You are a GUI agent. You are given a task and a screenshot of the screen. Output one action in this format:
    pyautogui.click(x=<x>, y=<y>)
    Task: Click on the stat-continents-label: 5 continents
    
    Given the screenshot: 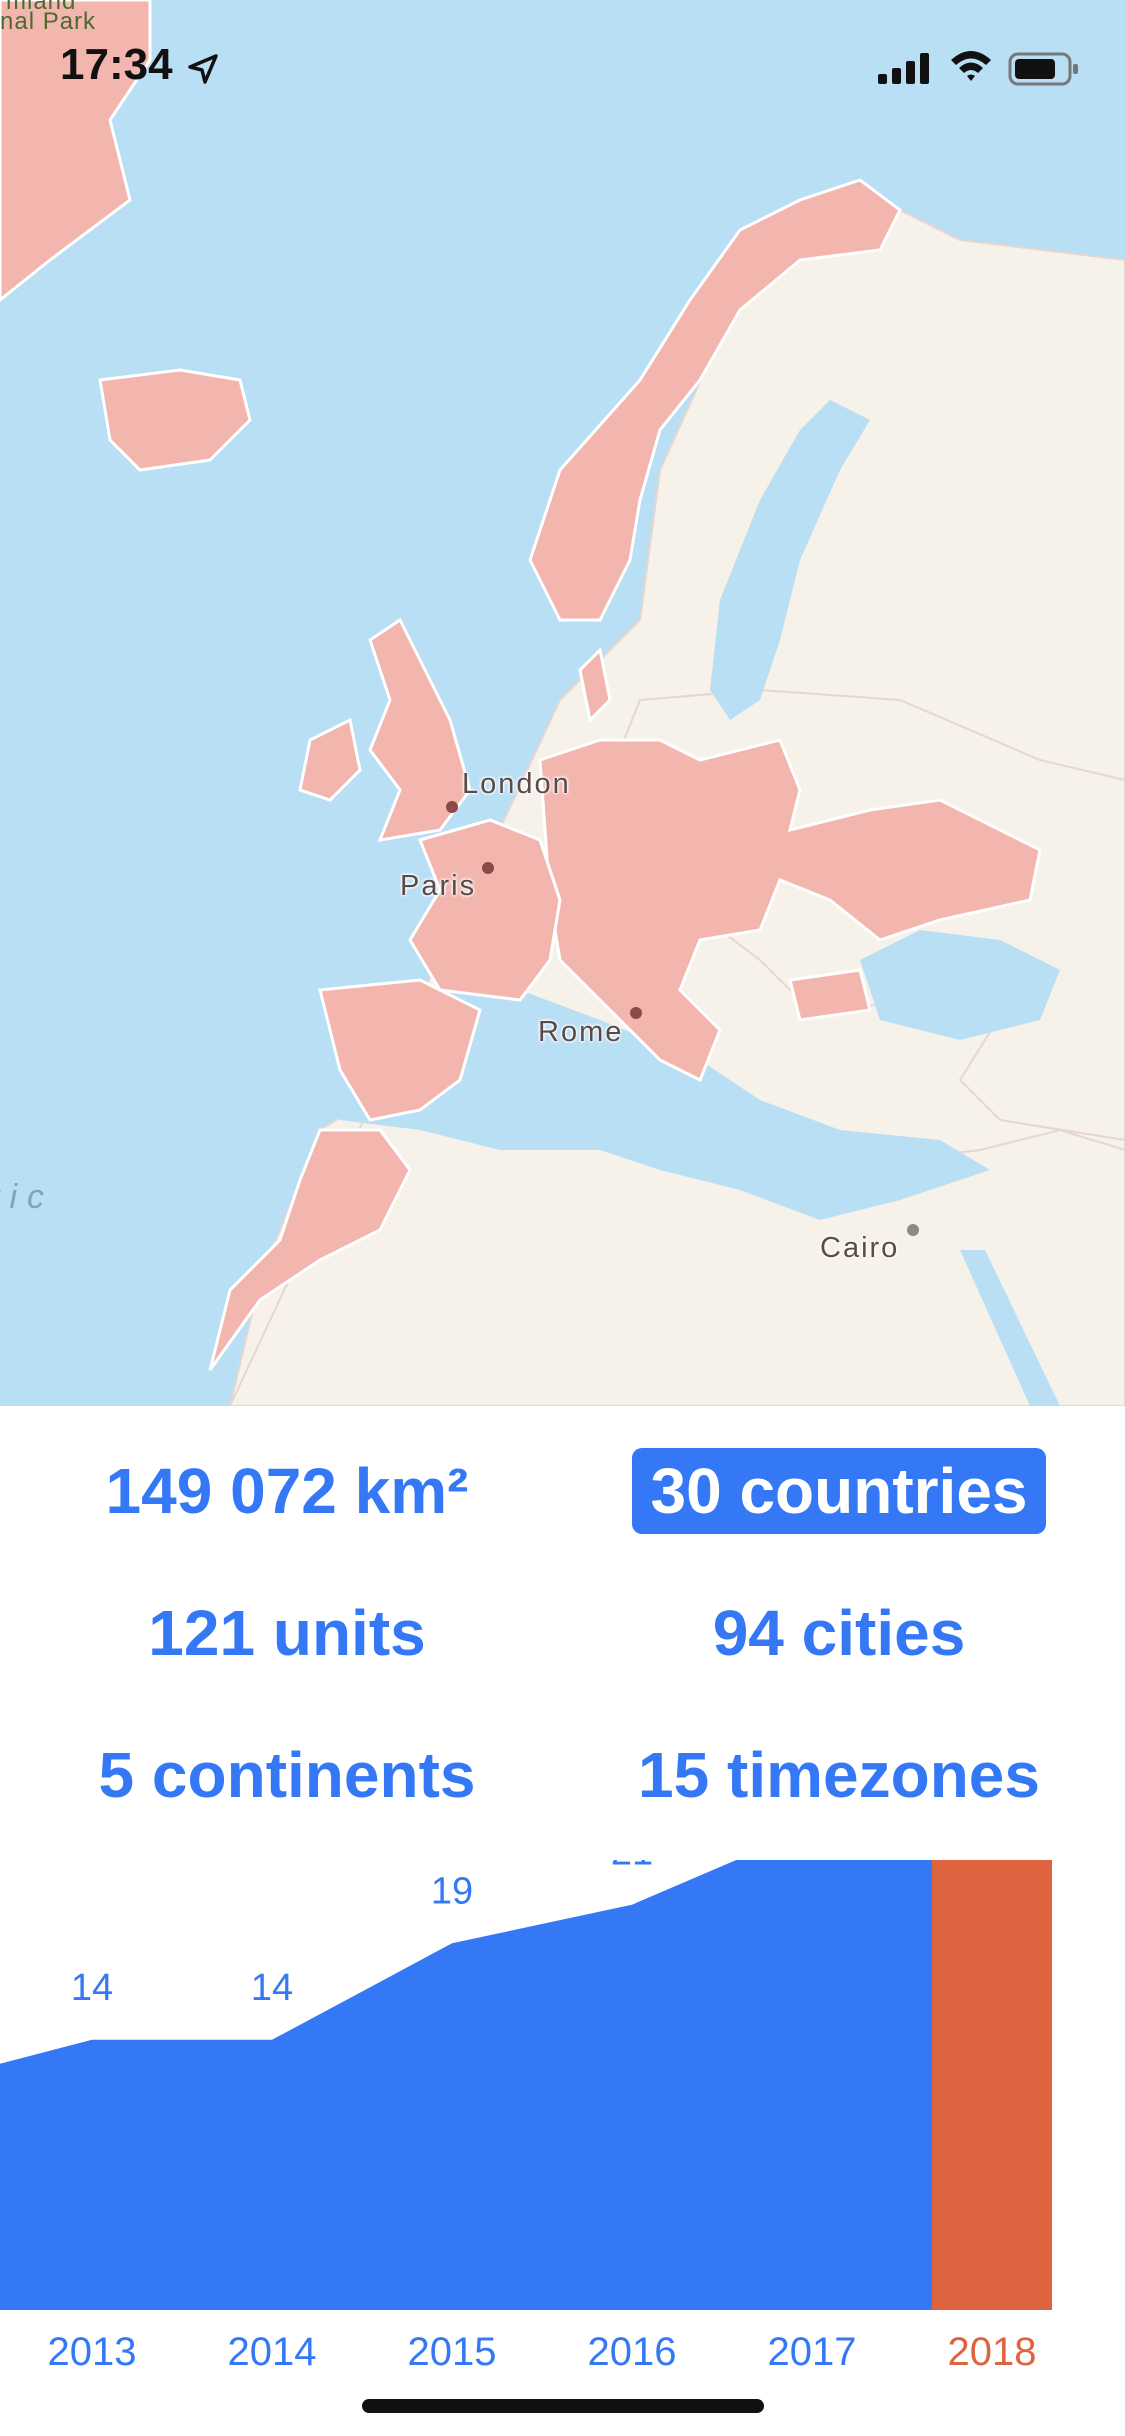 What is the action you would take?
    pyautogui.click(x=287, y=1775)
    